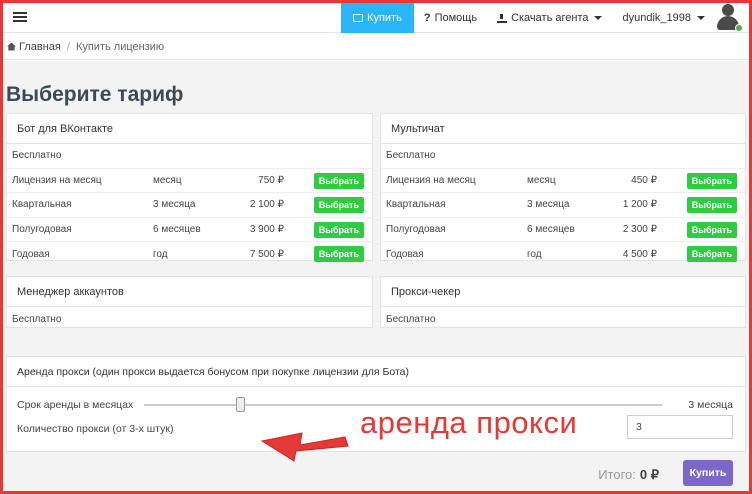 The height and width of the screenshot is (494, 752). Describe the element at coordinates (617, 474) in the screenshot. I see `total-label: Итого:` at that location.